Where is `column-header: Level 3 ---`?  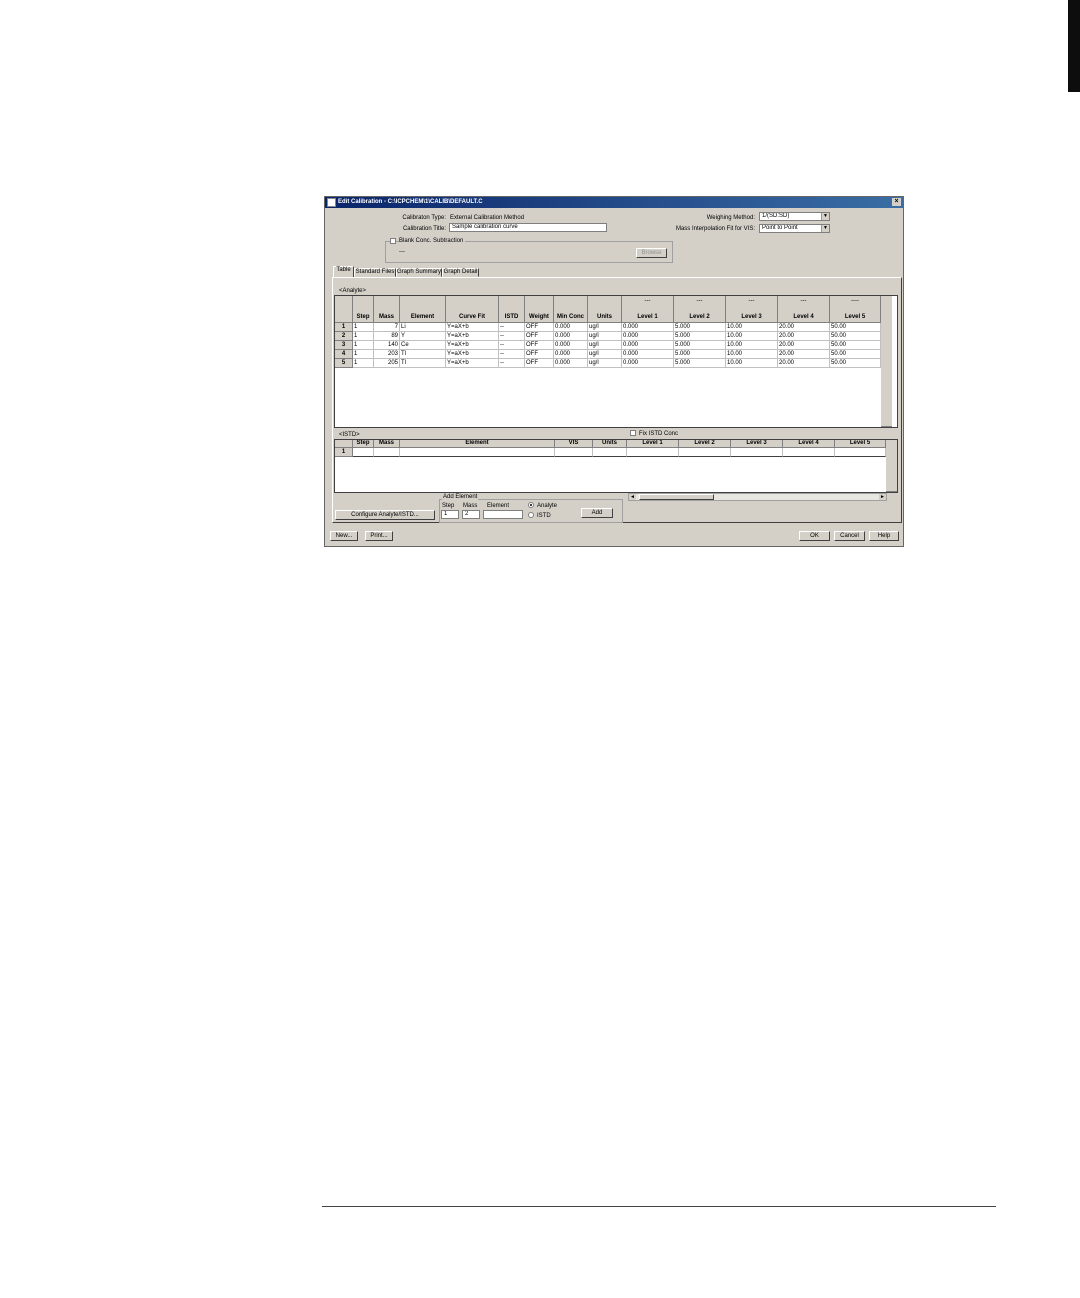 column-header: Level 3 --- is located at coordinates (752, 309).